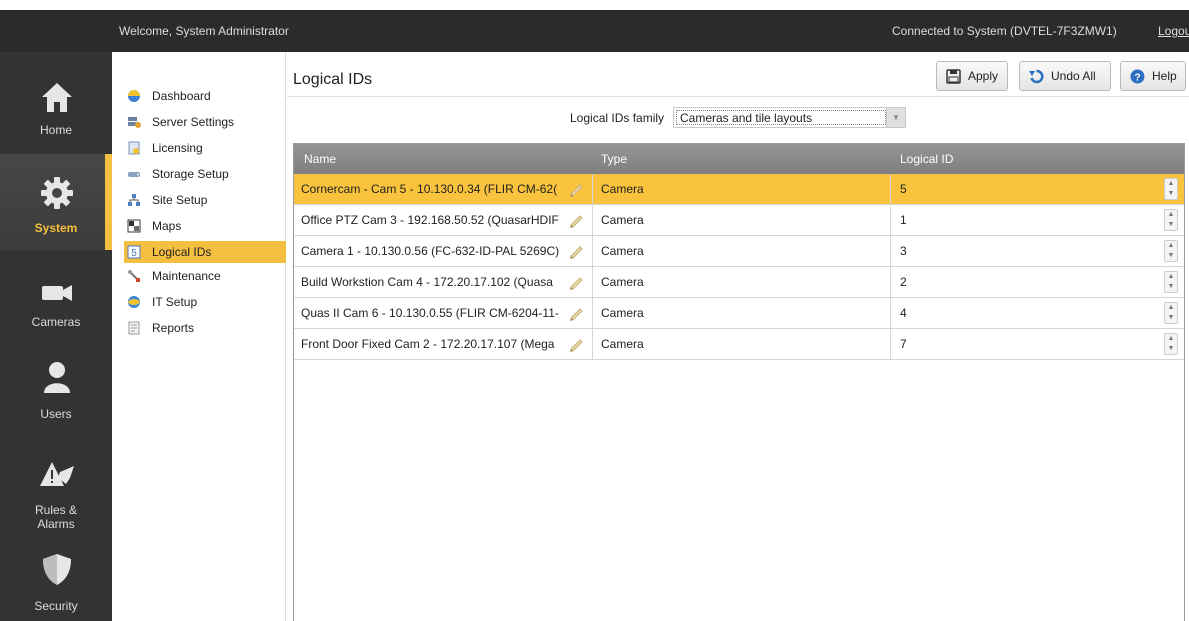  Describe the element at coordinates (205, 226) in the screenshot. I see `nav-maps: Maps` at that location.